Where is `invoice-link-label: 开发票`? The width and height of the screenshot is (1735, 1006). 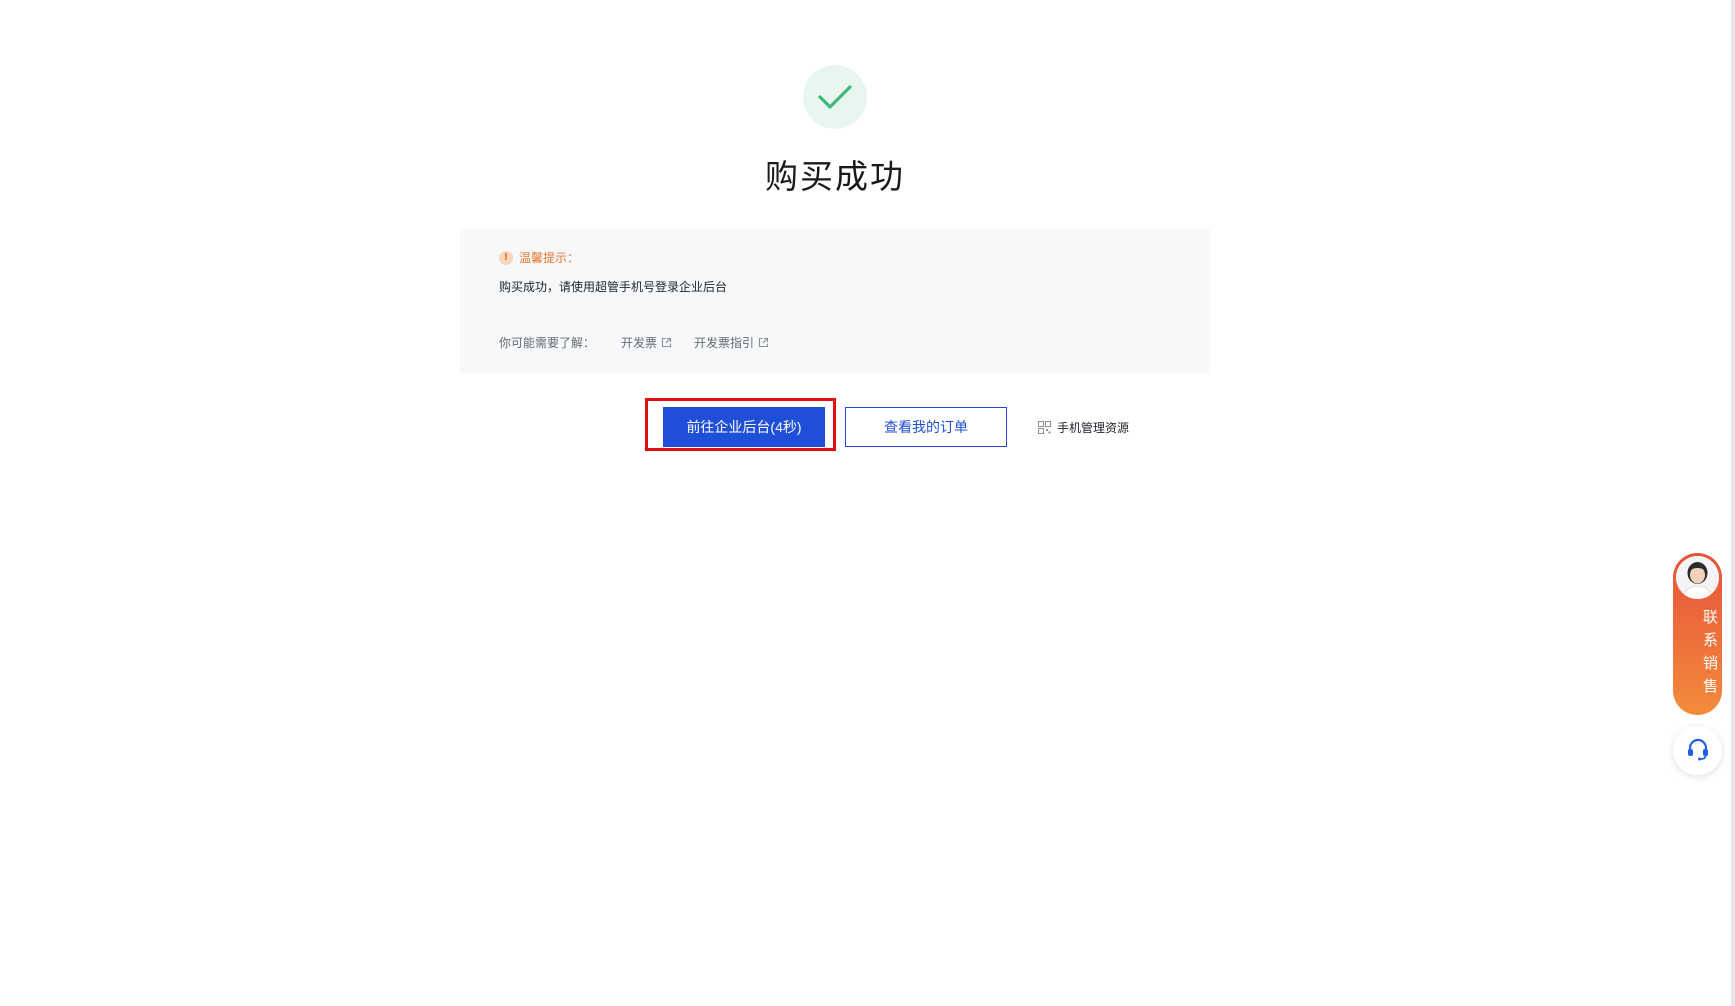
invoice-link-label: 开发票 is located at coordinates (639, 343).